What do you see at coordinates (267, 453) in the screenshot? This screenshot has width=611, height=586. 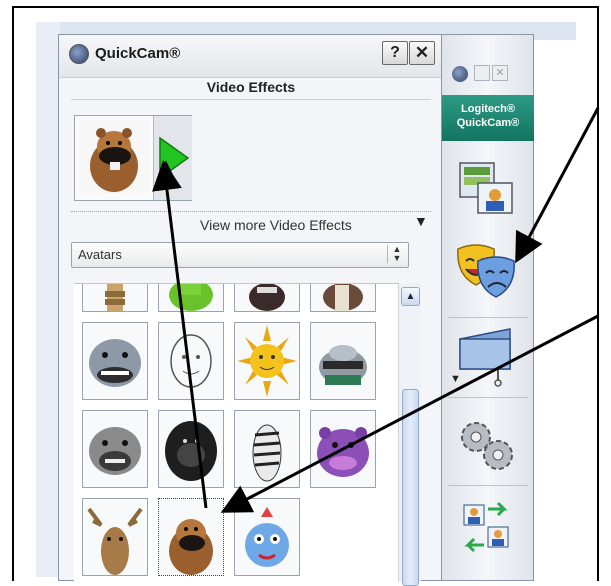 I see `zebra-avatar-icon` at bounding box center [267, 453].